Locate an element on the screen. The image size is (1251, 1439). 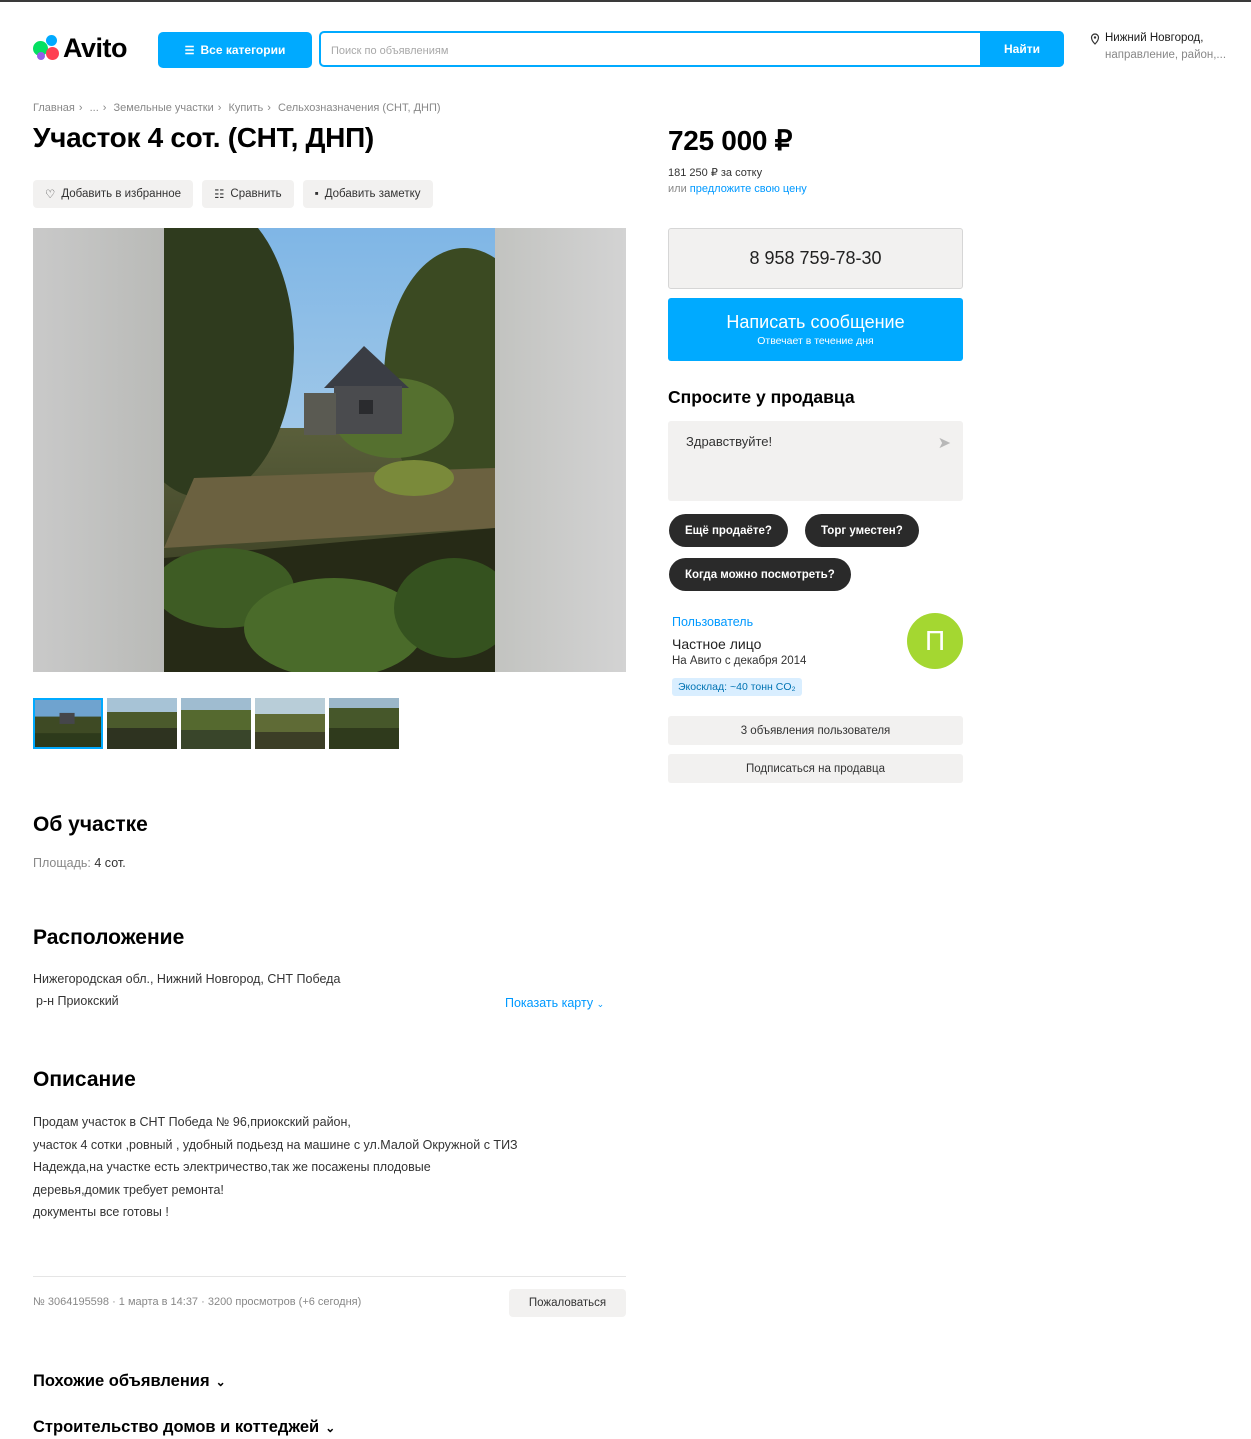
construction-toggle: Строительство домов и коттеджей ⌄ is located at coordinates (184, 1427).